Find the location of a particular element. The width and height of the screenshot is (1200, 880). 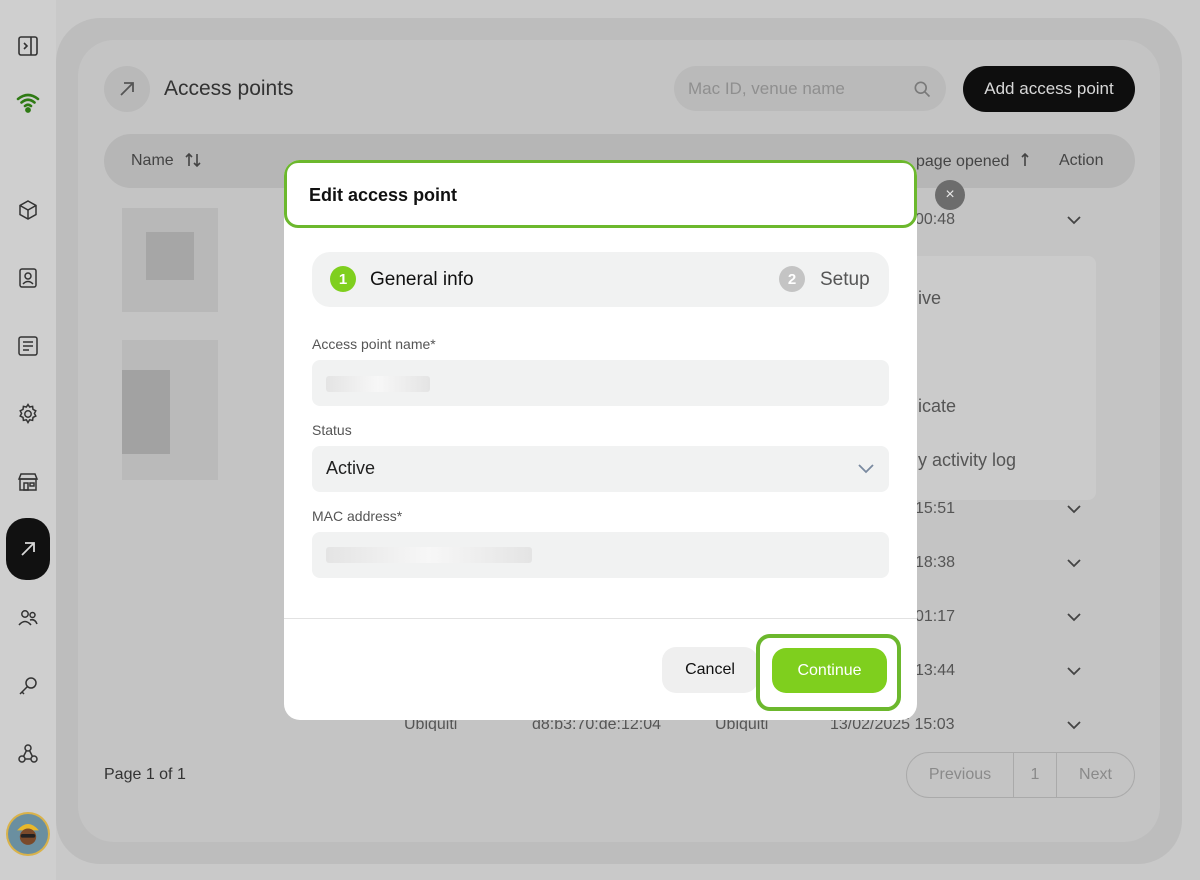

pagination: Previous 1 Next is located at coordinates (1020, 775).